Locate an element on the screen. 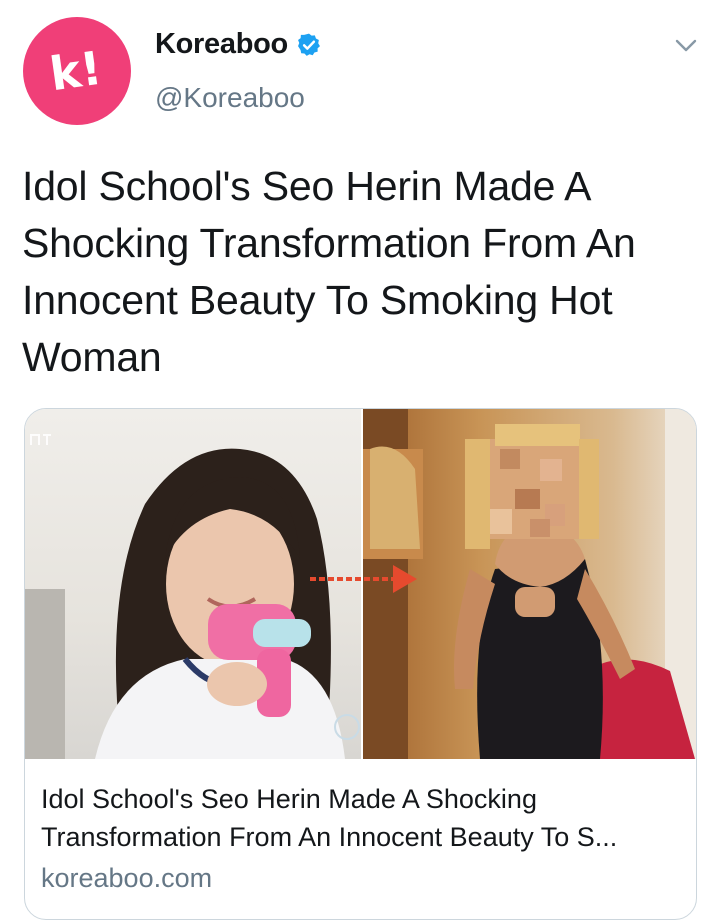  tweet-text-line: Idol School's Seo Herin Made A is located at coordinates (307, 186).